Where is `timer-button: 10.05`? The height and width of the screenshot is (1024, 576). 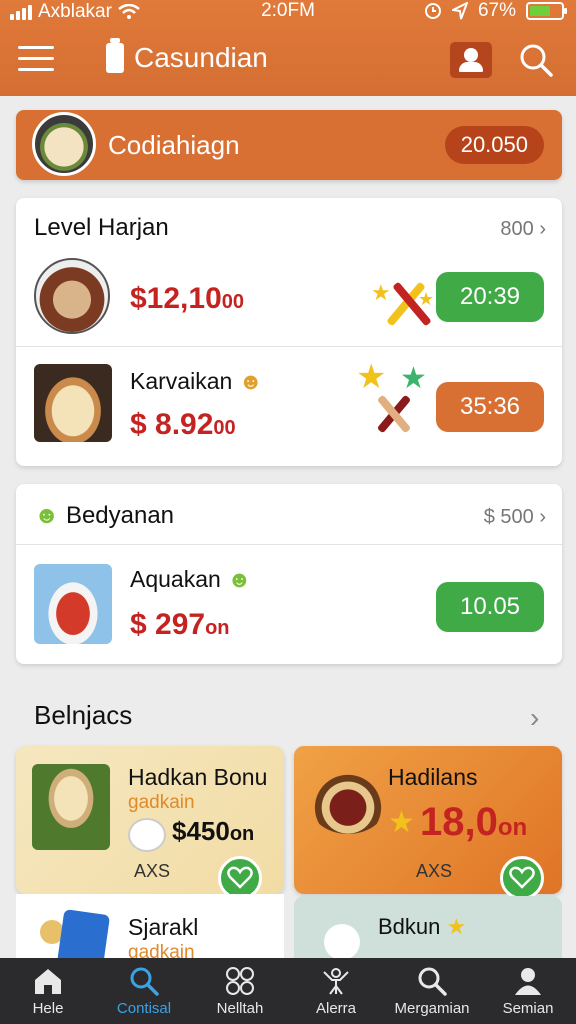 timer-button: 10.05 is located at coordinates (490, 607).